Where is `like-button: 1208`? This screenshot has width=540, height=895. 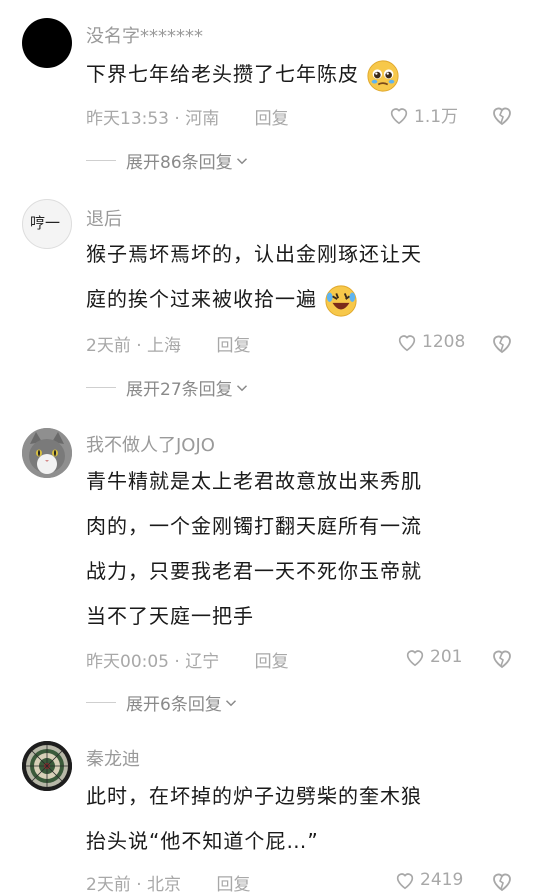 like-button: 1208 is located at coordinates (430, 342).